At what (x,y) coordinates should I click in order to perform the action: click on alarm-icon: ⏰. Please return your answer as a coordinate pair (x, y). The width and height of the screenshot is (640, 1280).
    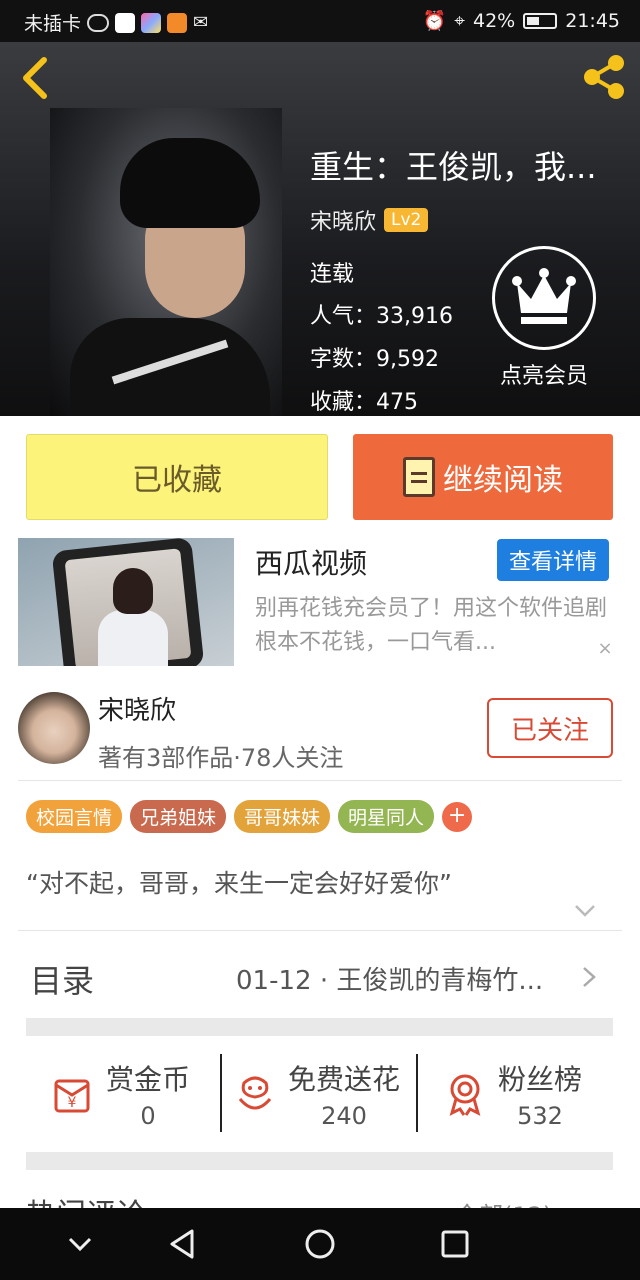
    Looking at the image, I should click on (434, 21).